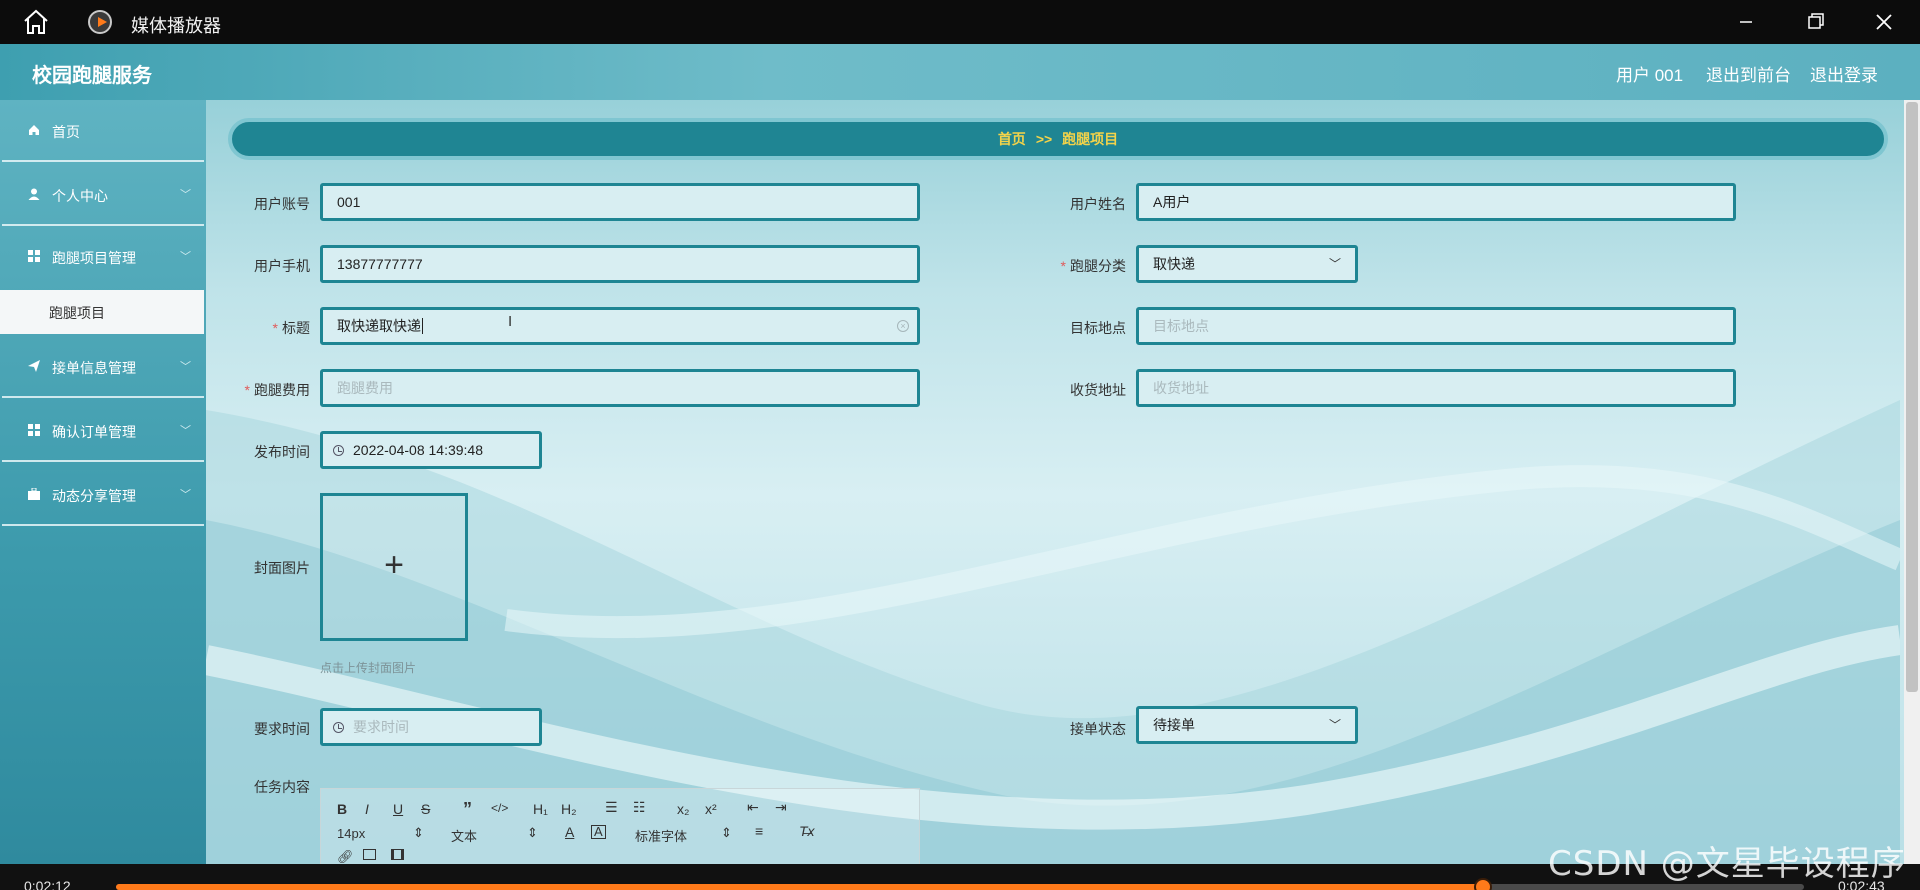 This screenshot has height=890, width=1920. I want to click on sidebar-item-confirm-order-management: 确认订单管理 ﹀, so click(103, 431).